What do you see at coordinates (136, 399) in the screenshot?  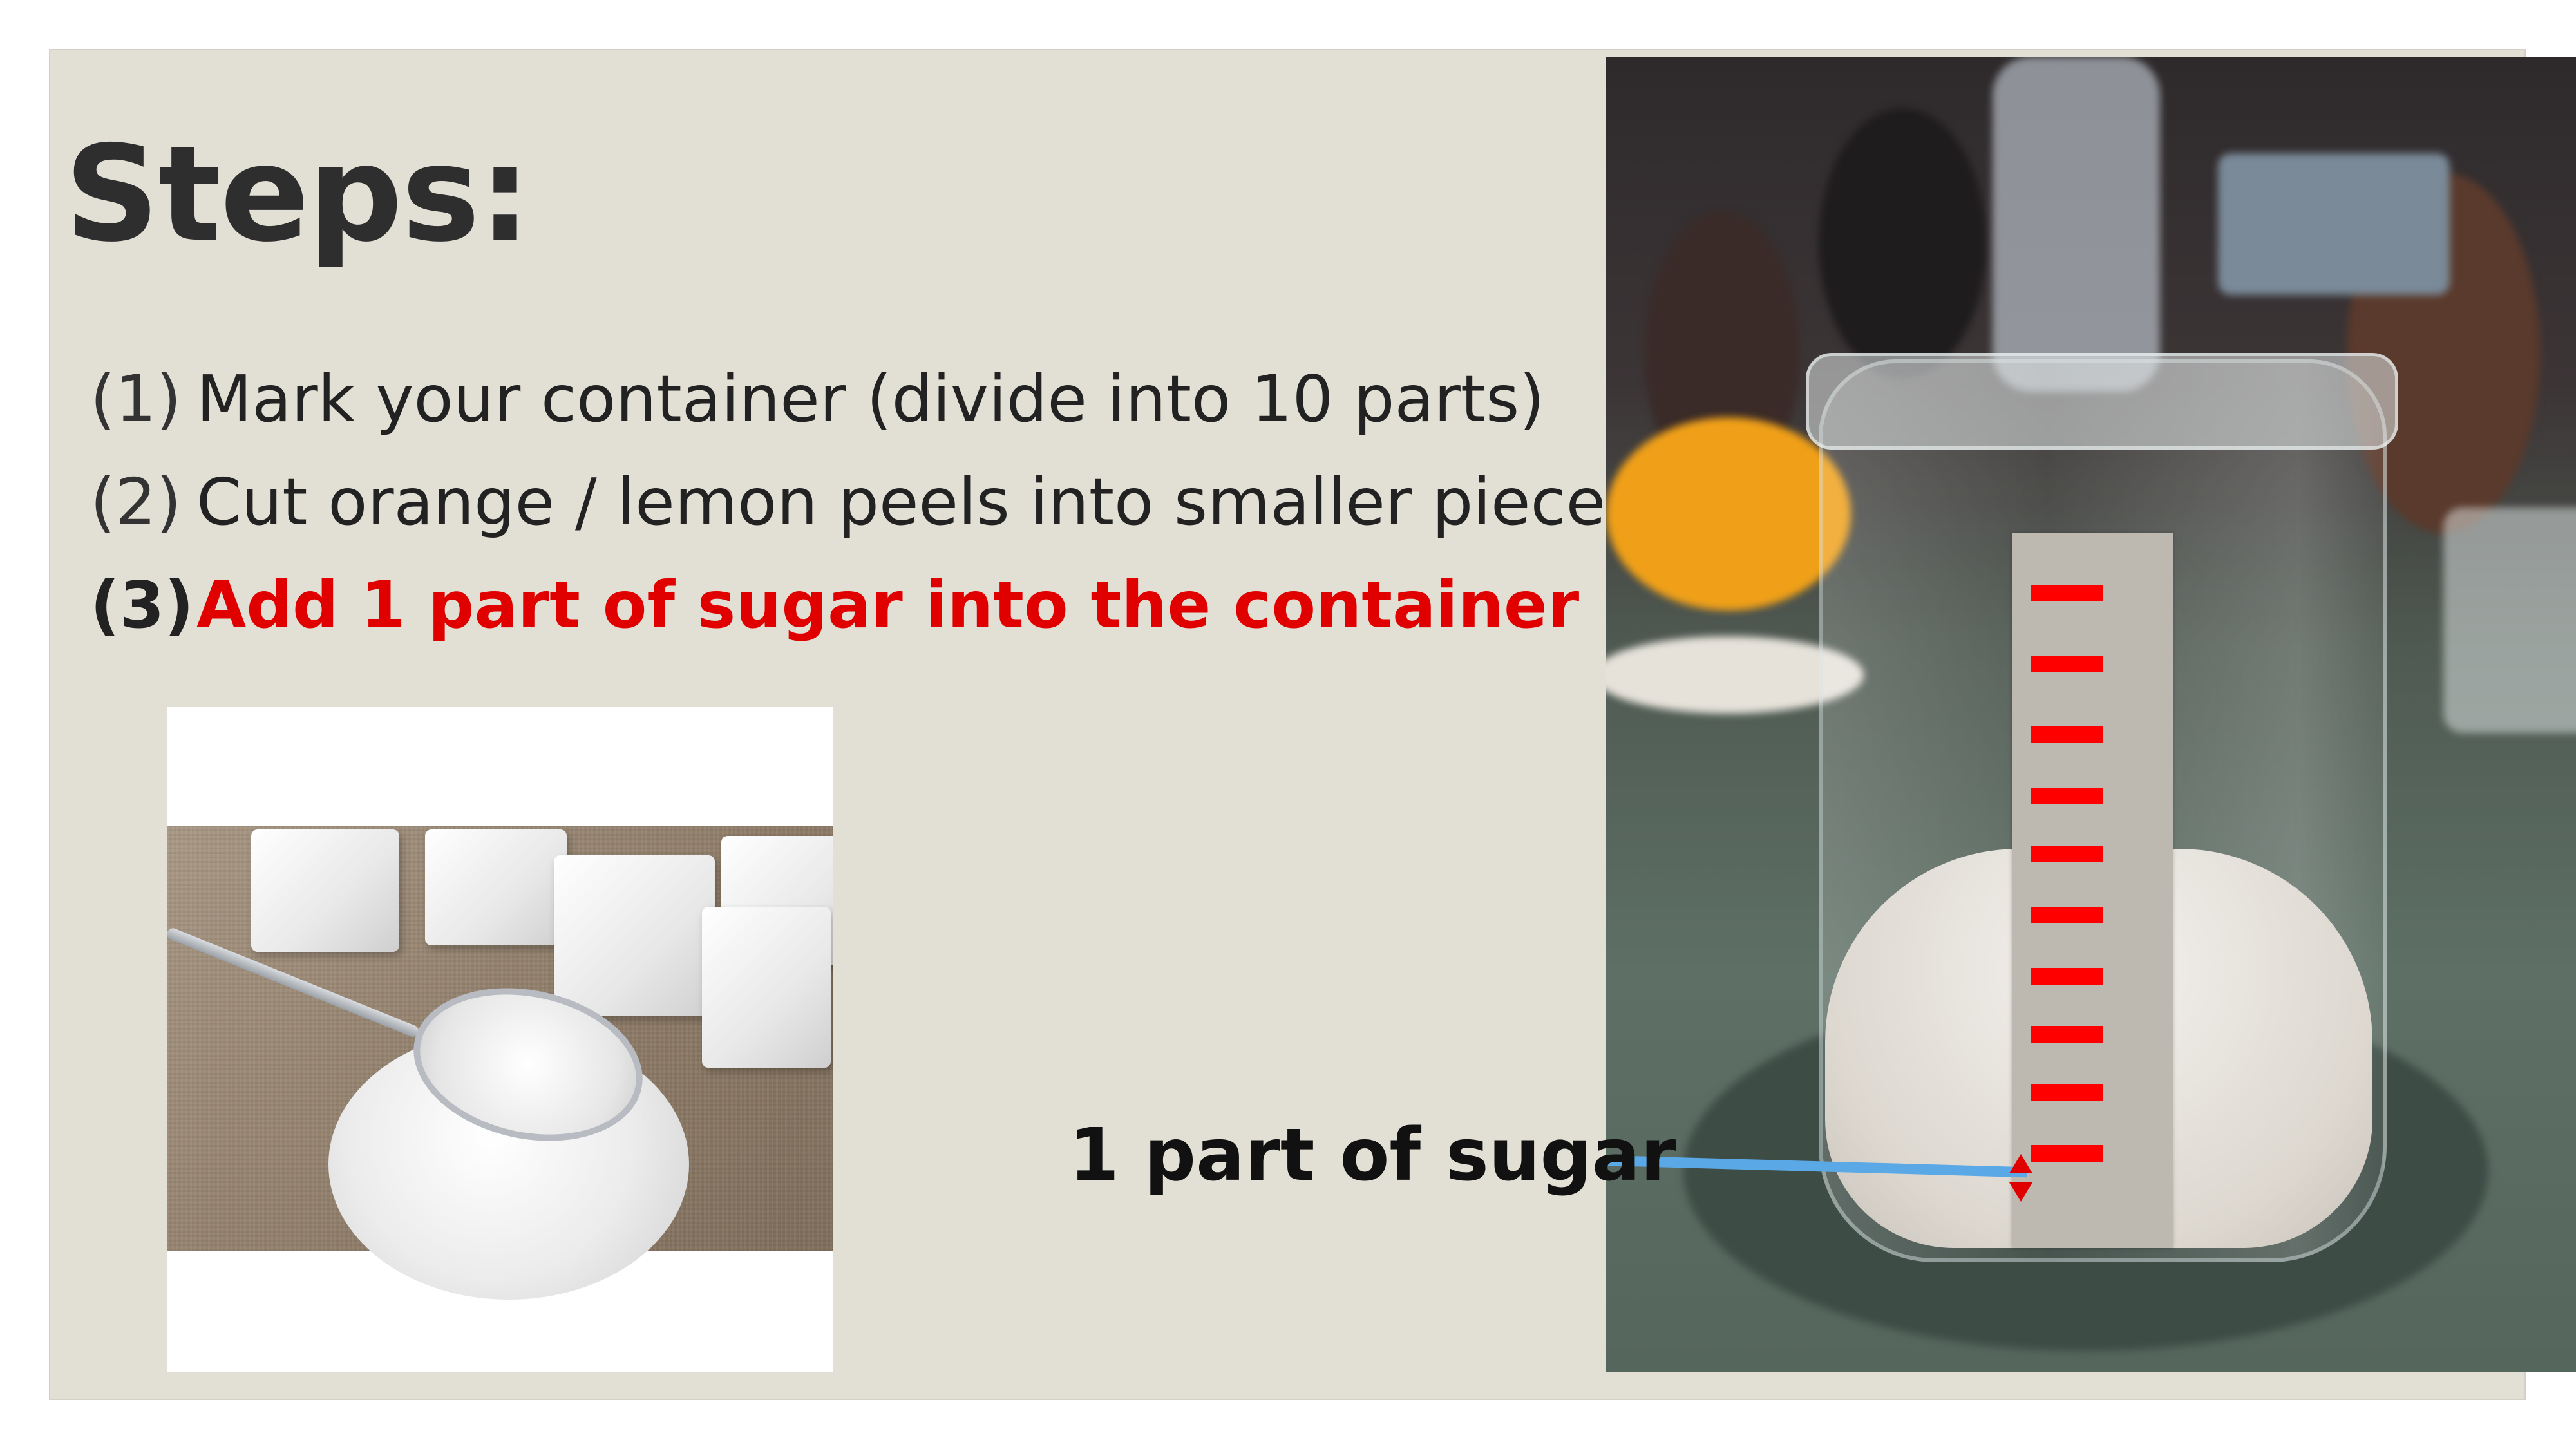 I see `step-1-number: (1)` at bounding box center [136, 399].